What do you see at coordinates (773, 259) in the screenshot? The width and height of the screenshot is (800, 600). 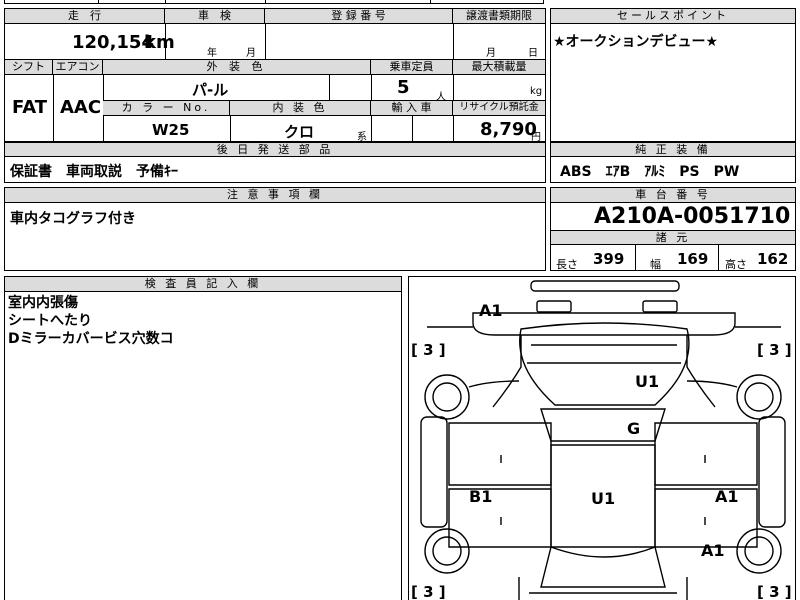 I see `spec-height-value: 162` at bounding box center [773, 259].